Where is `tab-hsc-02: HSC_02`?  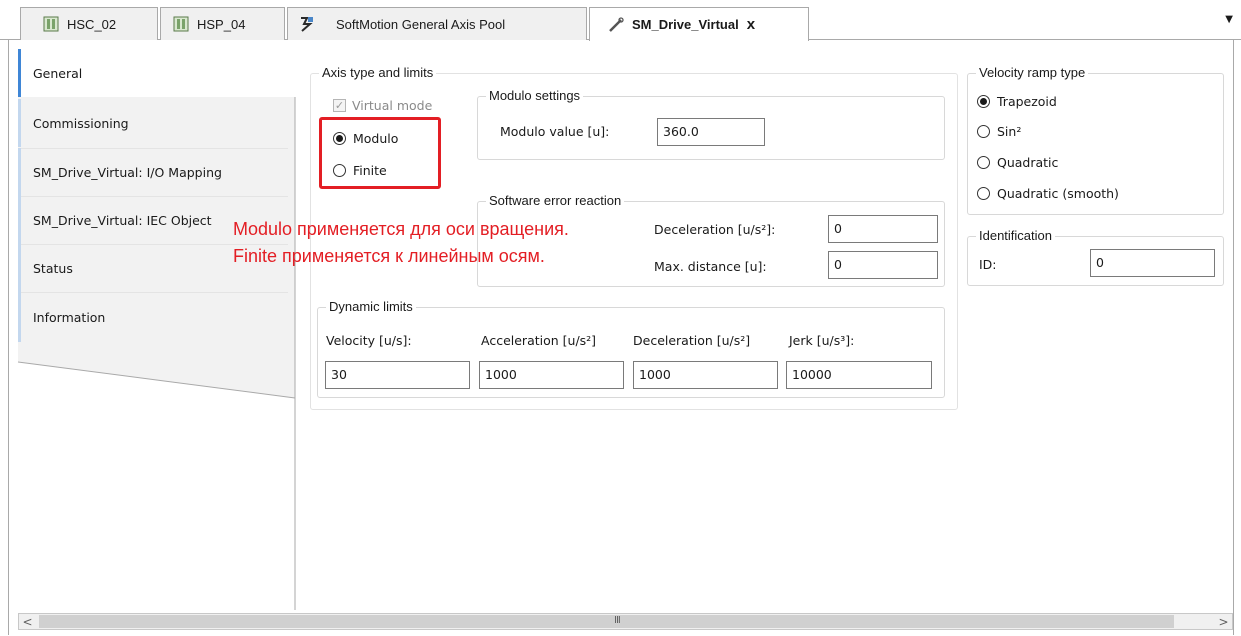 tab-hsc-02: HSC_02 is located at coordinates (89, 23).